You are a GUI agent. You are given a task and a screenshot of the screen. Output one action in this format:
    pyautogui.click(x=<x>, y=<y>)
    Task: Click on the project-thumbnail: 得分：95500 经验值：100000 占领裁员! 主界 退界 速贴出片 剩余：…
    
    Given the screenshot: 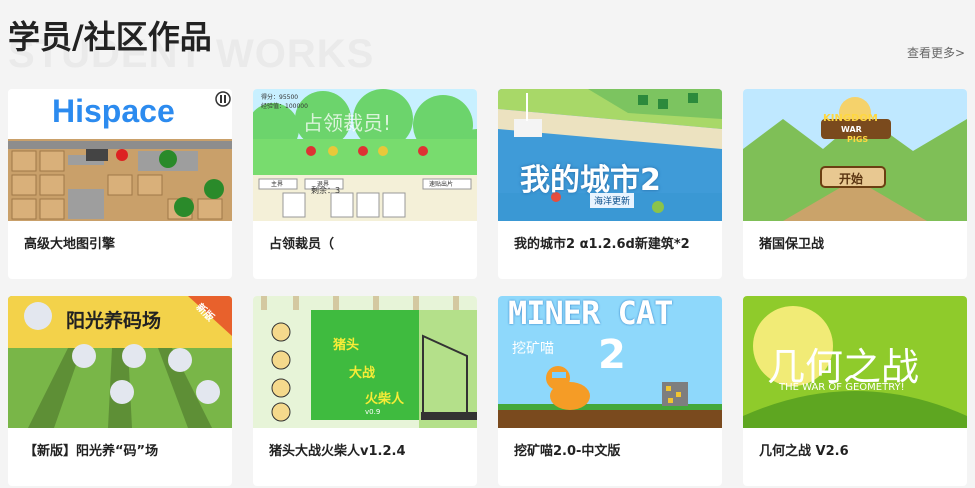 What is the action you would take?
    pyautogui.click(x=365, y=155)
    